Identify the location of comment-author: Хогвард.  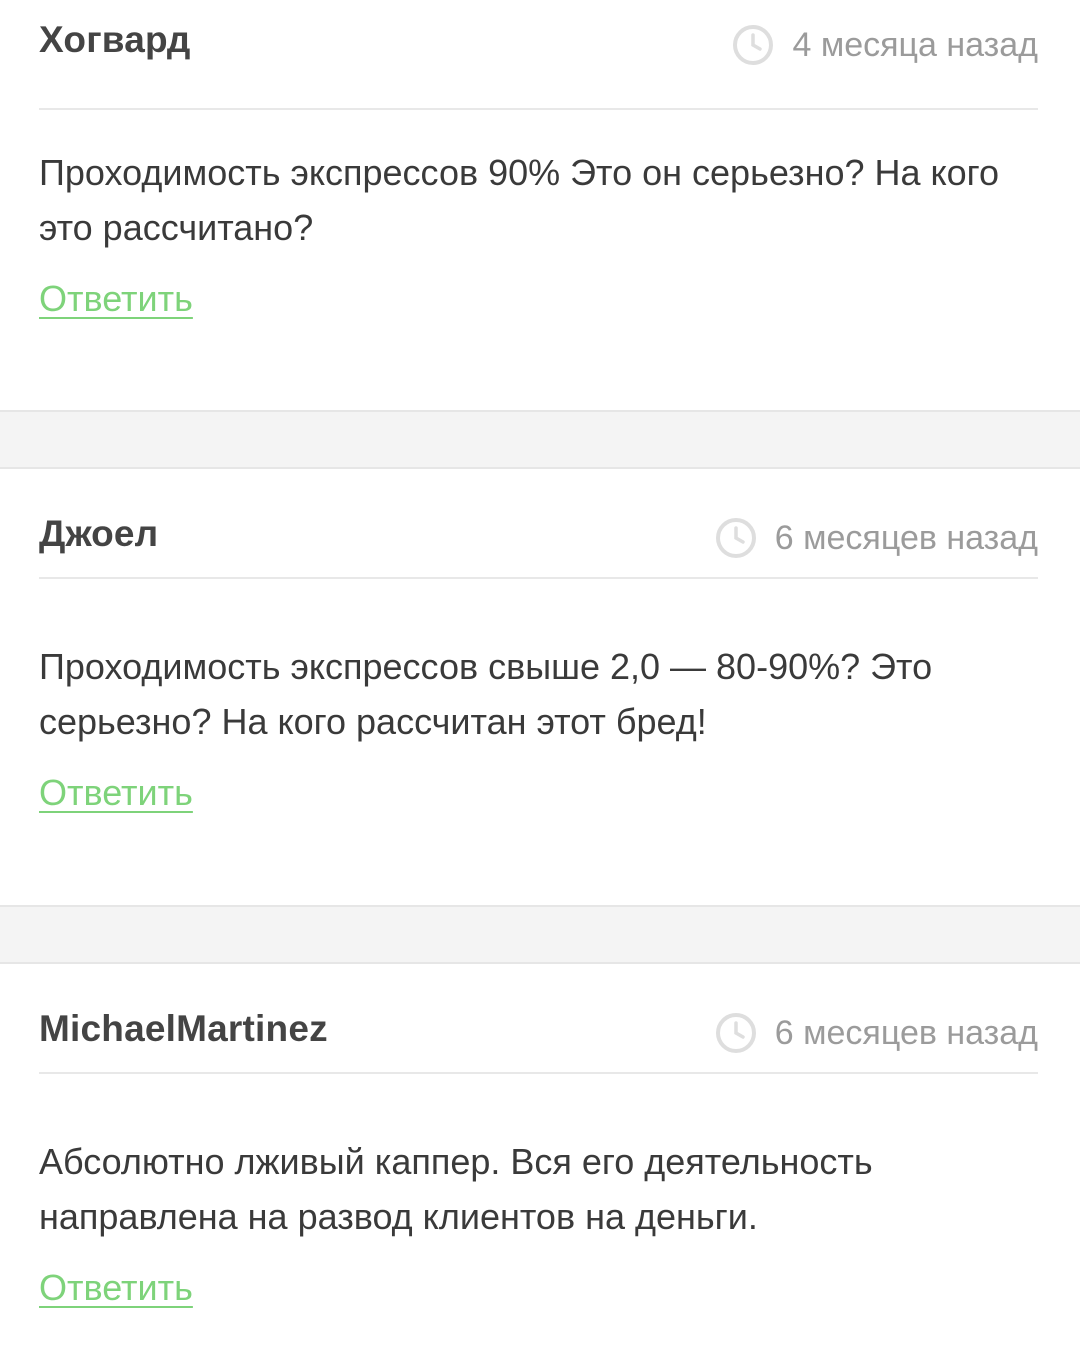
(115, 39).